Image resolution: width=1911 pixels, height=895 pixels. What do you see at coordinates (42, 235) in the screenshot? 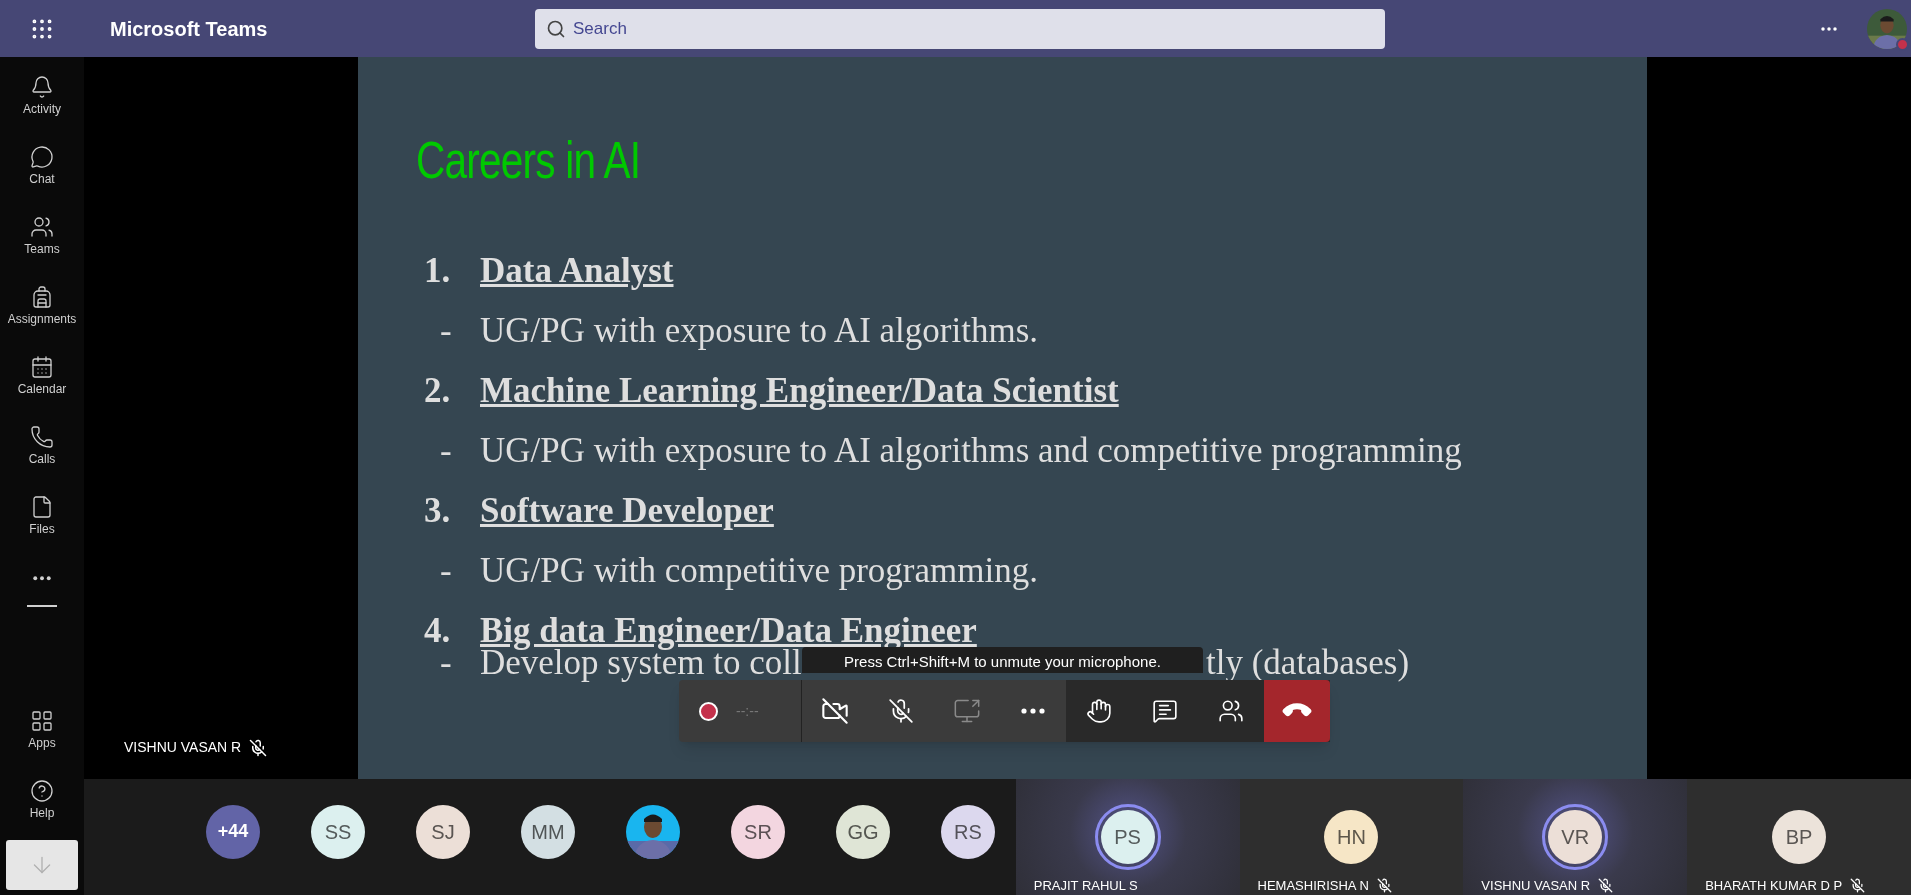
I see `sidebar-item: Teams` at bounding box center [42, 235].